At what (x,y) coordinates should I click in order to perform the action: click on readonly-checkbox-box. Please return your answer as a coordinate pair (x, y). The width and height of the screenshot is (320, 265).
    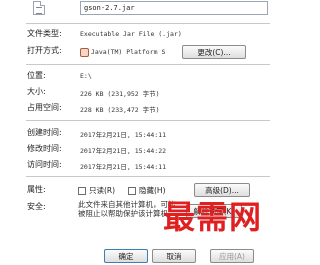
    Looking at the image, I should click on (82, 190).